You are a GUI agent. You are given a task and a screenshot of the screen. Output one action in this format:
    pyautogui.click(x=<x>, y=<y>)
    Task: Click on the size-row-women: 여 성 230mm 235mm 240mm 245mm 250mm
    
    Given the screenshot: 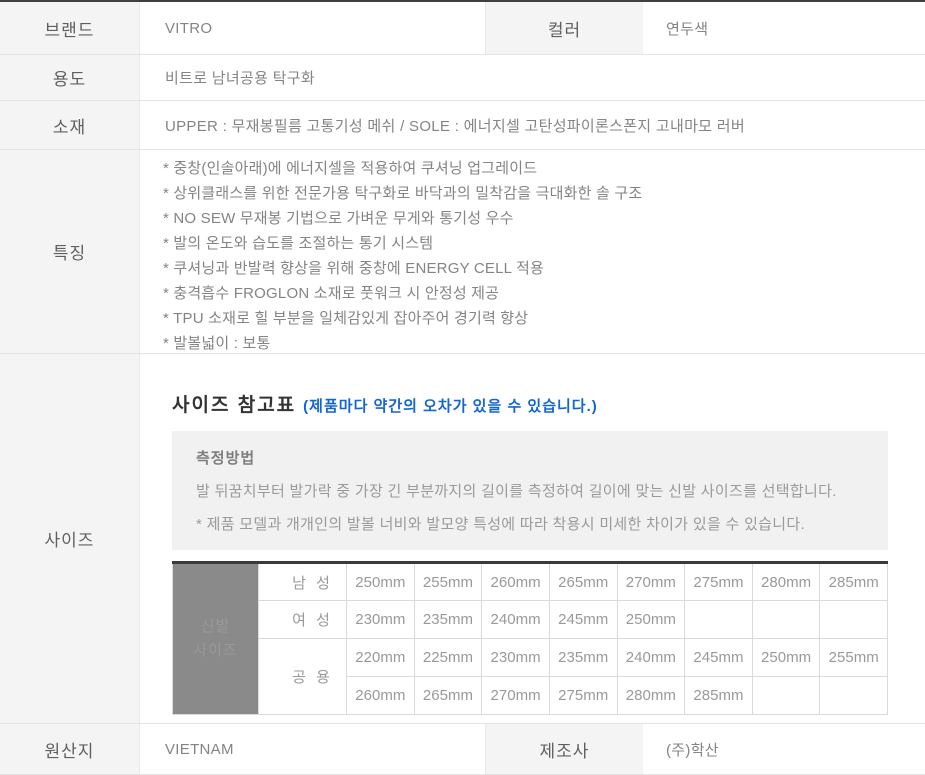 What is the action you would take?
    pyautogui.click(x=530, y=619)
    